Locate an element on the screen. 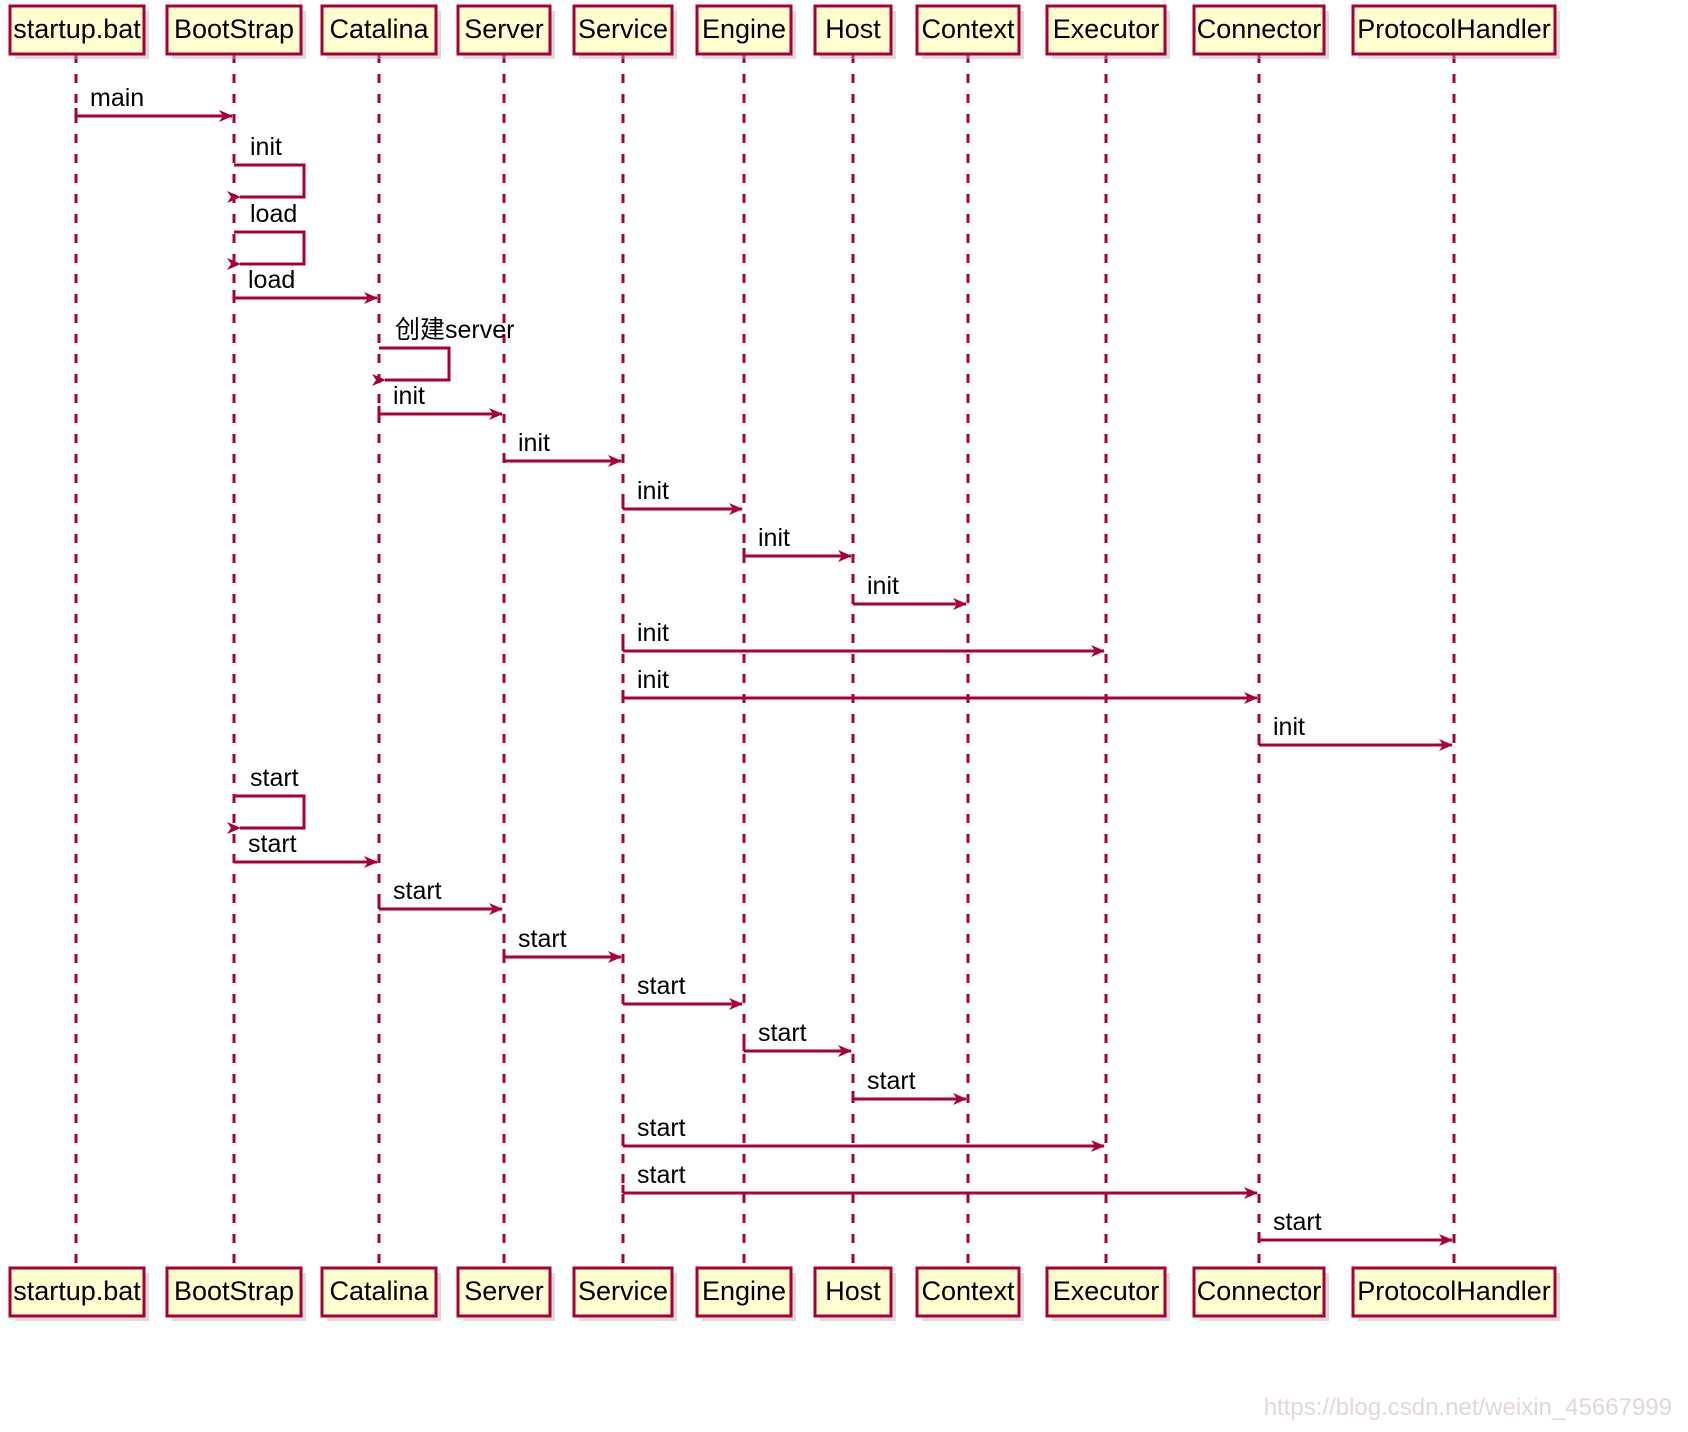  message-m14-start: start is located at coordinates (266, 799).